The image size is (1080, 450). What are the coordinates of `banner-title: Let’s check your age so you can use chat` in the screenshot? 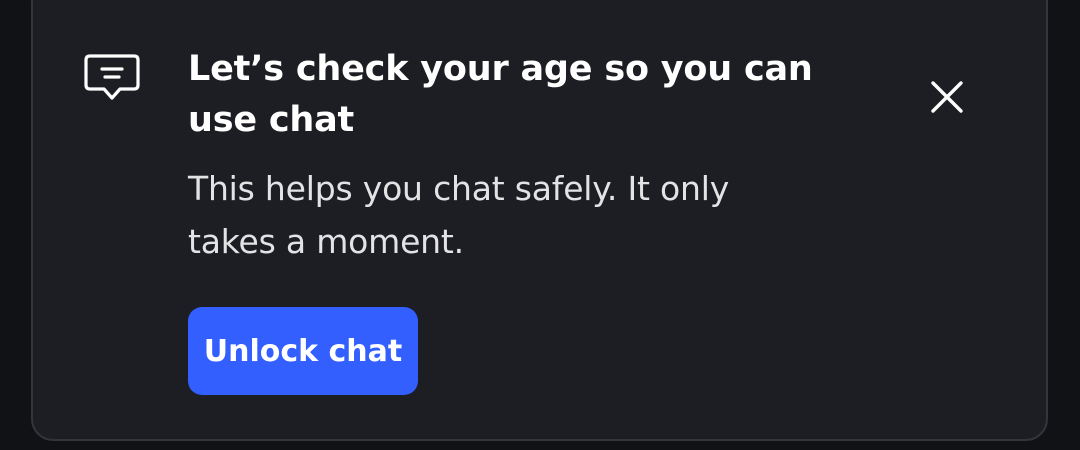 It's located at (500, 94).